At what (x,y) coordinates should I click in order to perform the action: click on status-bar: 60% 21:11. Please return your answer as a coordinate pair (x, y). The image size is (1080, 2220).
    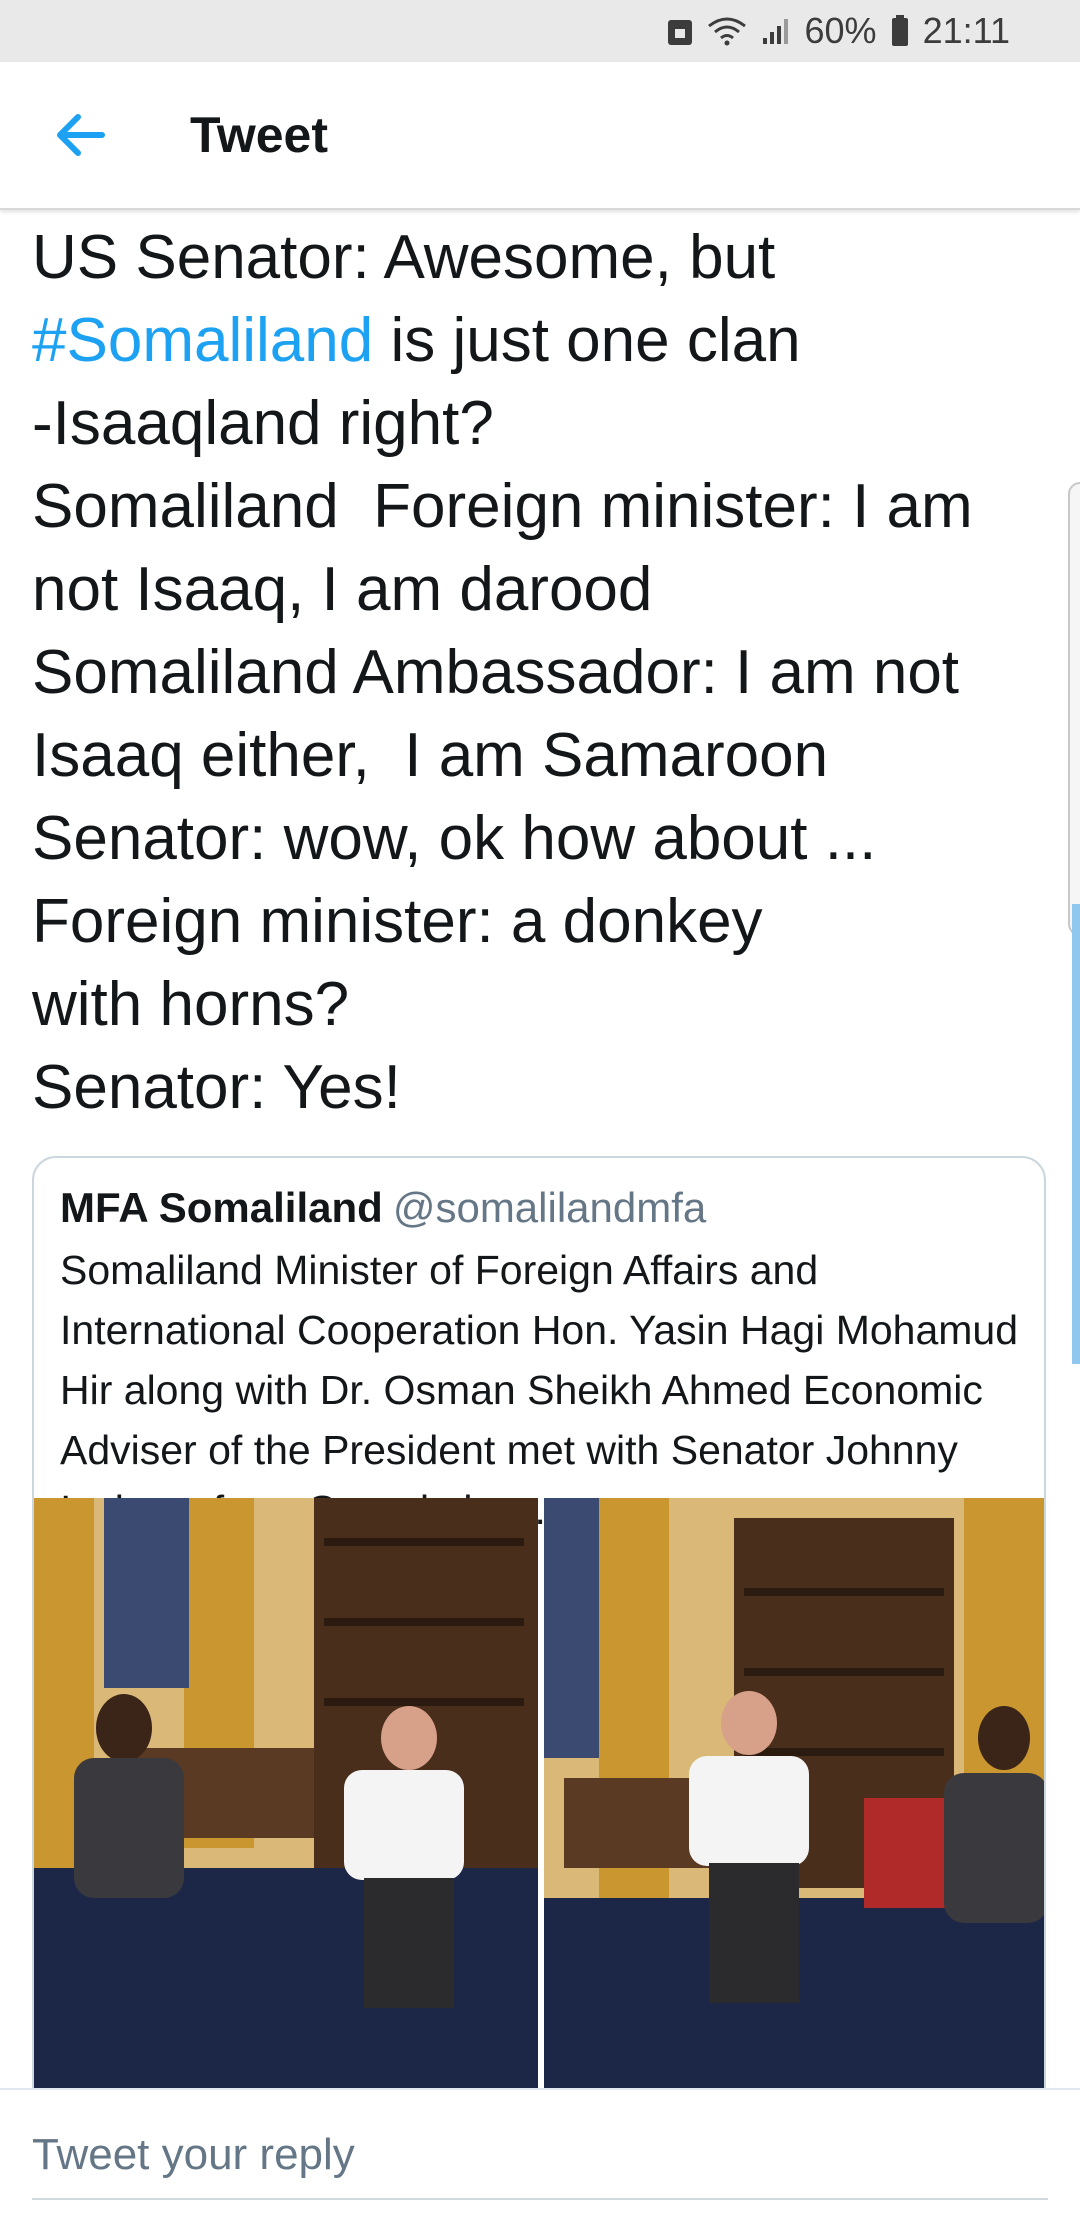
    Looking at the image, I should click on (540, 31).